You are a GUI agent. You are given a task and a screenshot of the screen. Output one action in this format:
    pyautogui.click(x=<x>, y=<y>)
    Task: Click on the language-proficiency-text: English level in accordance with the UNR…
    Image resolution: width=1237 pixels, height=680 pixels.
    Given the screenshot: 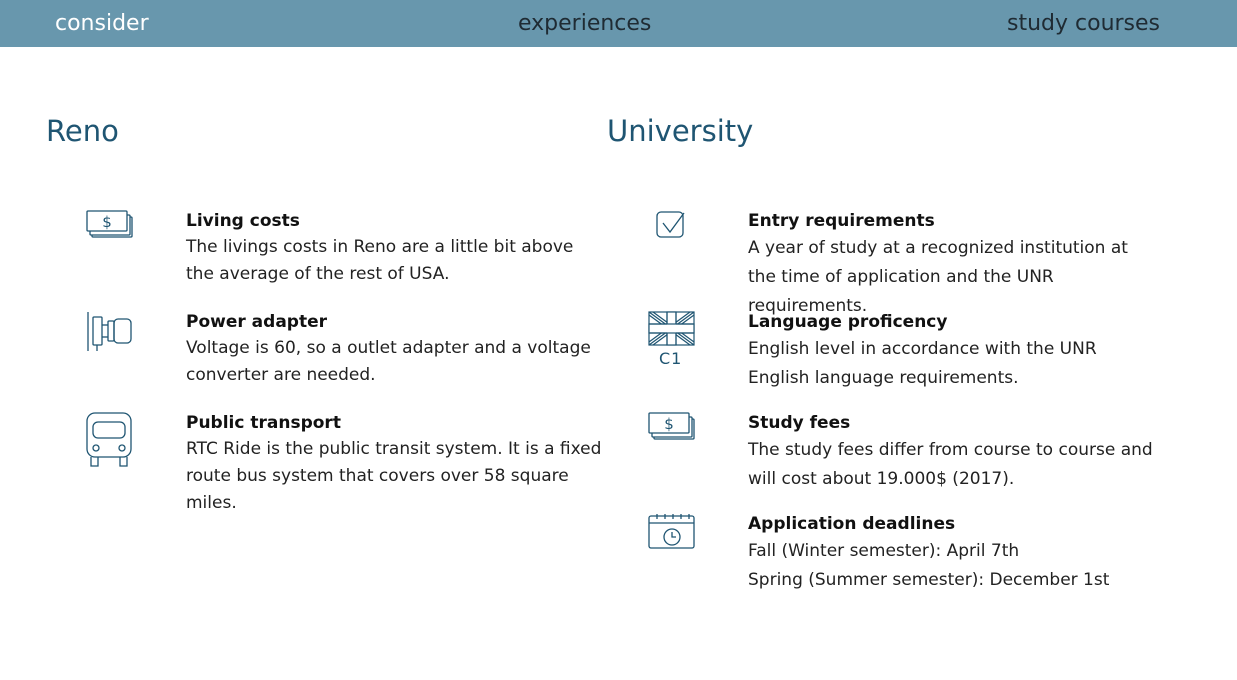 What is the action you would take?
    pyautogui.click(x=922, y=363)
    